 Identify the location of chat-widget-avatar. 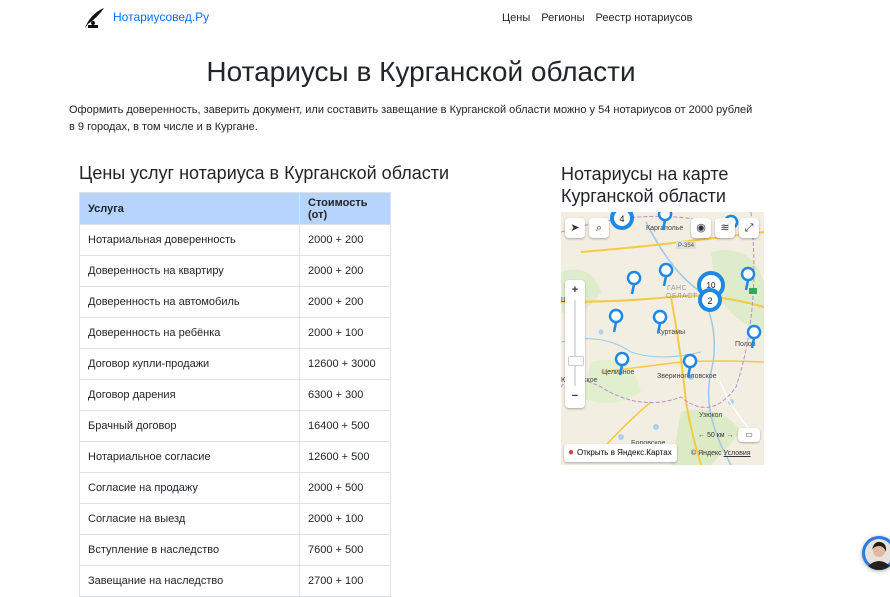
(876, 553).